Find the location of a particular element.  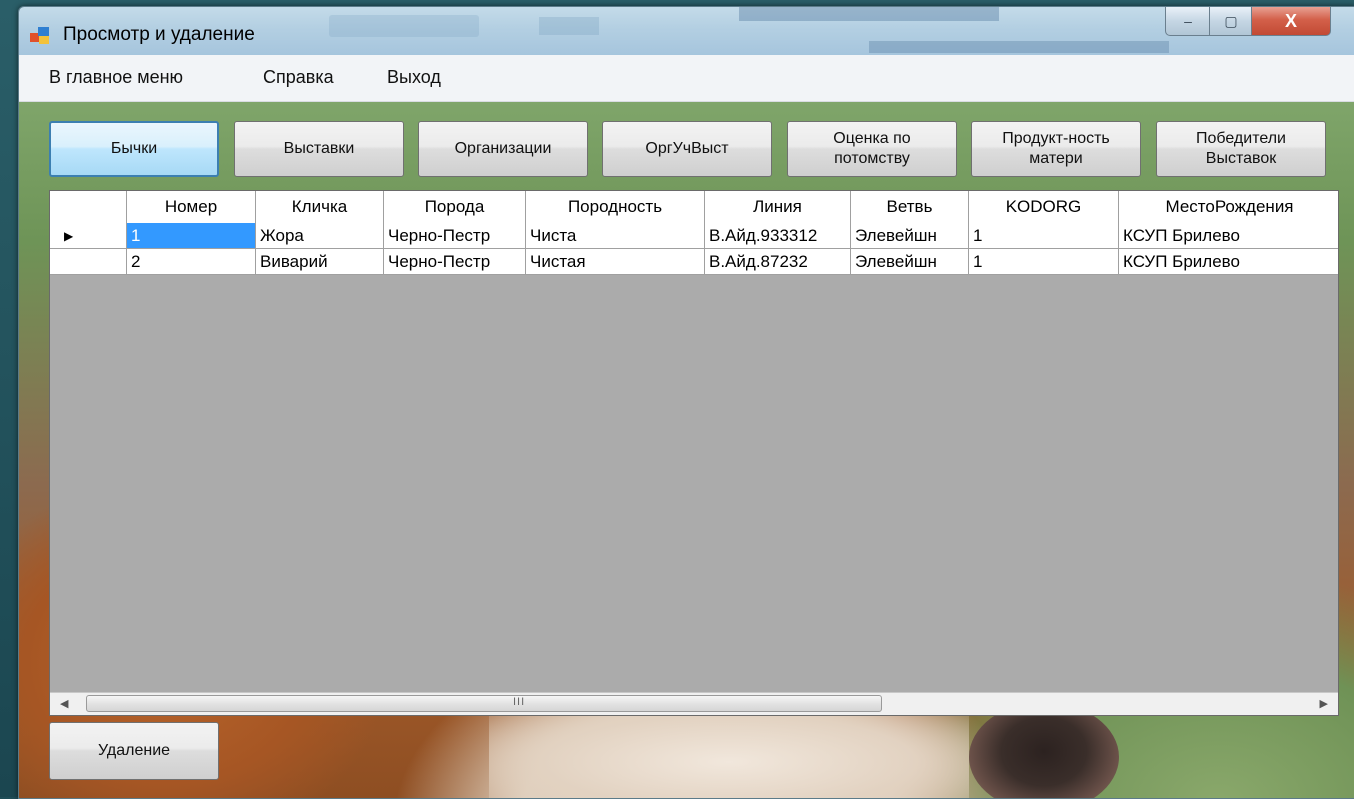

horizontal-scrollbar: ◀ III ▶ is located at coordinates (694, 703).